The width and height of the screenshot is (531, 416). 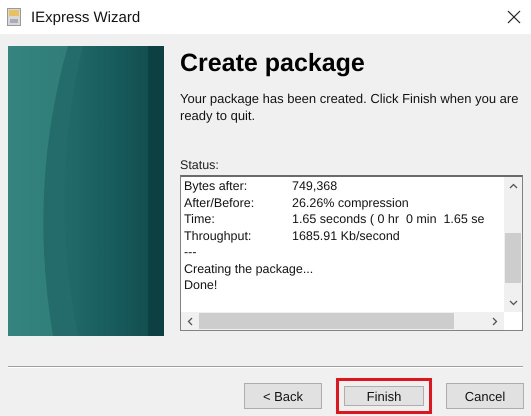 I want to click on vertical-scrollbar, so click(x=513, y=244).